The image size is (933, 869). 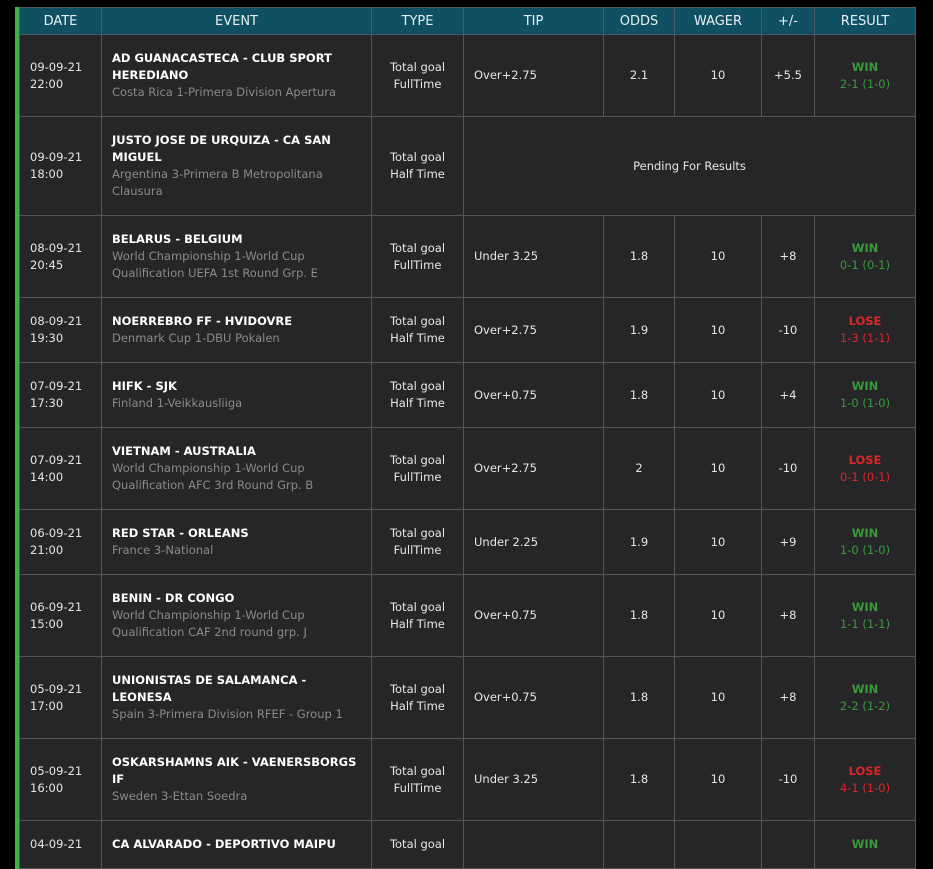 I want to click on profit-loss: +4, so click(x=788, y=394).